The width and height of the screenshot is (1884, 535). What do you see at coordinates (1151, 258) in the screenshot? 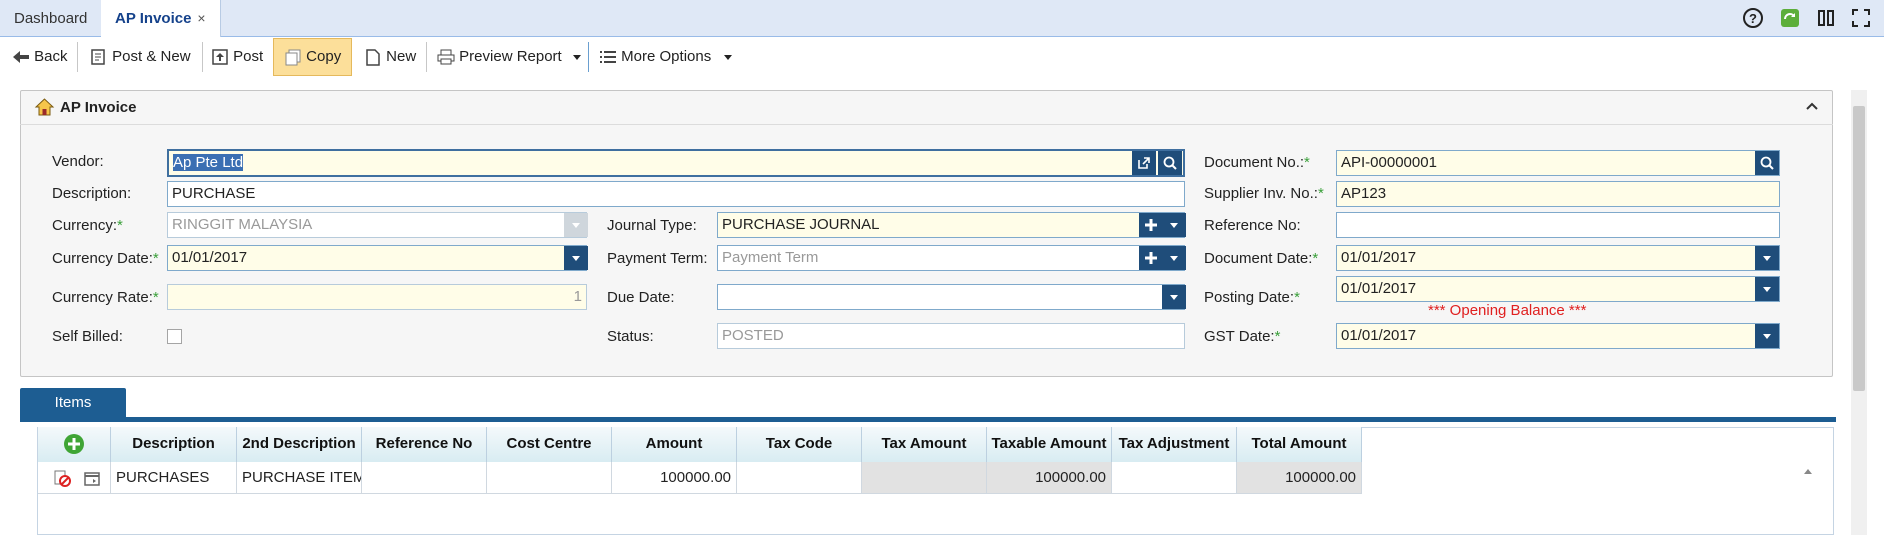
I see `add-payment-term-button` at bounding box center [1151, 258].